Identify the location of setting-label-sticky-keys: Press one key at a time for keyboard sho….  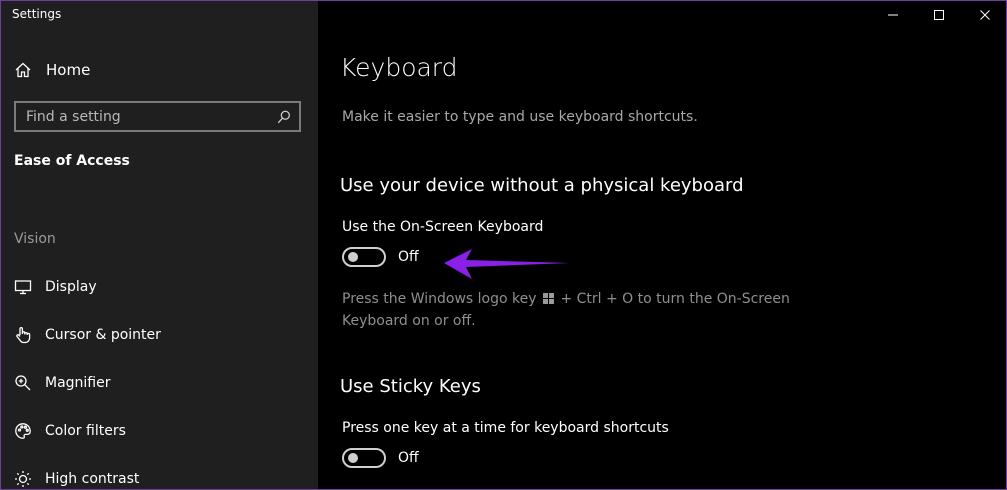
(505, 428).